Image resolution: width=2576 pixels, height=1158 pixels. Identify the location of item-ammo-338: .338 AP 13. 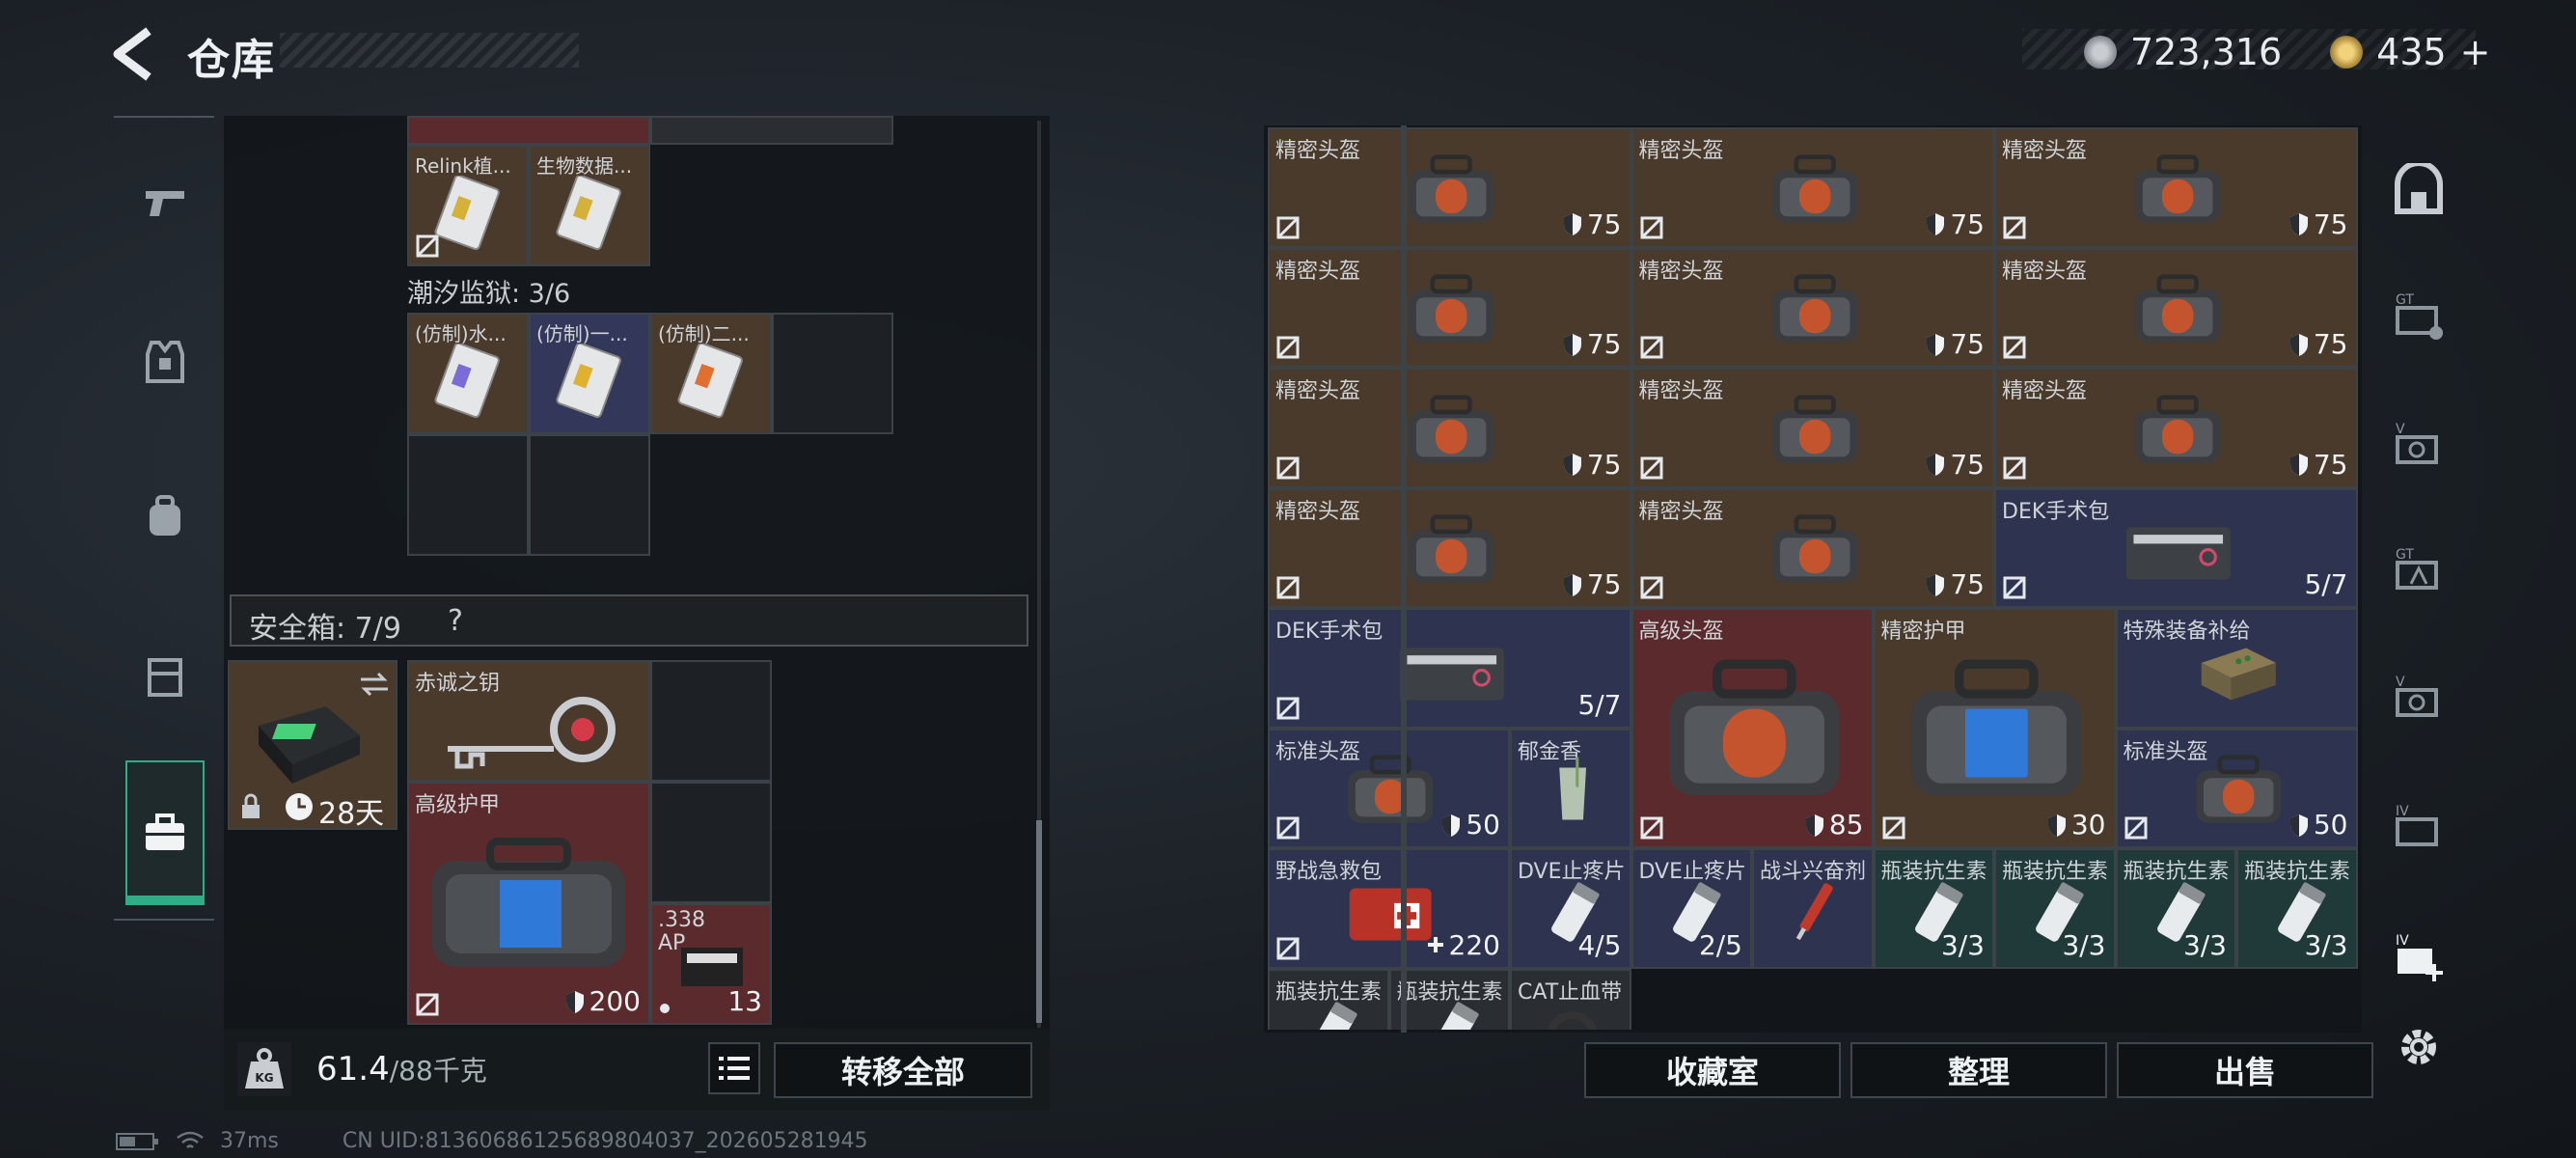
(711, 964).